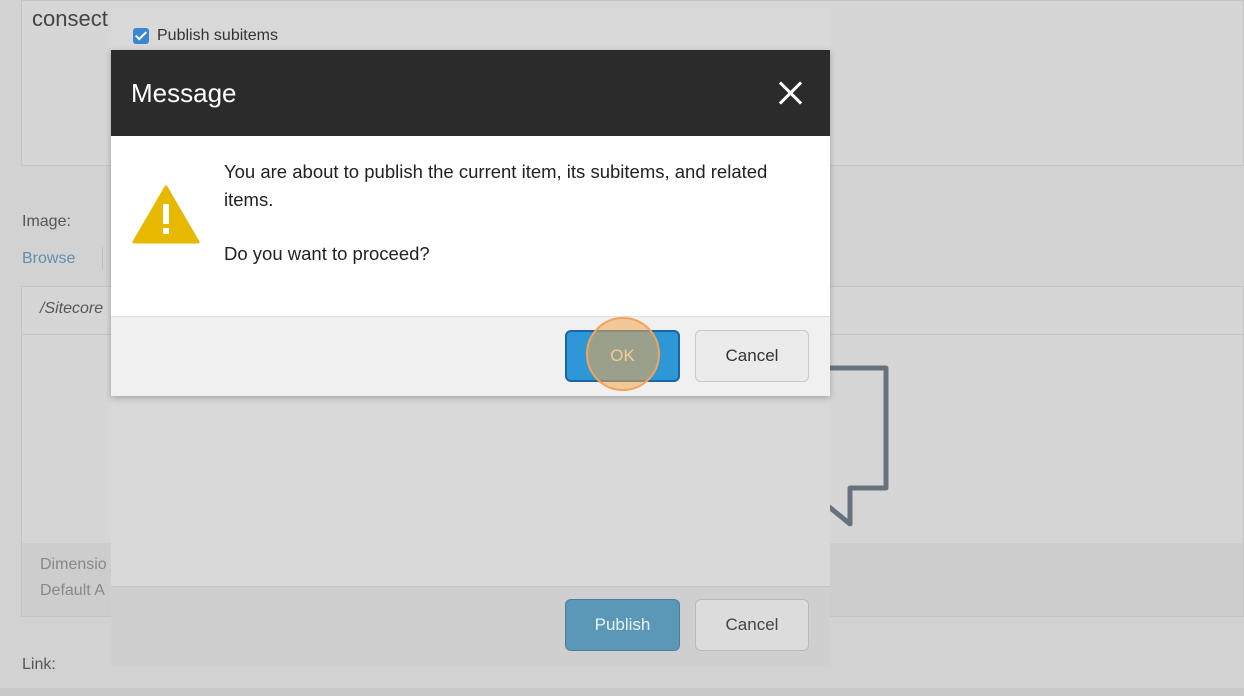 The width and height of the screenshot is (1244, 696). What do you see at coordinates (217, 35) in the screenshot?
I see `publish-subitems-label: Publish subitems` at bounding box center [217, 35].